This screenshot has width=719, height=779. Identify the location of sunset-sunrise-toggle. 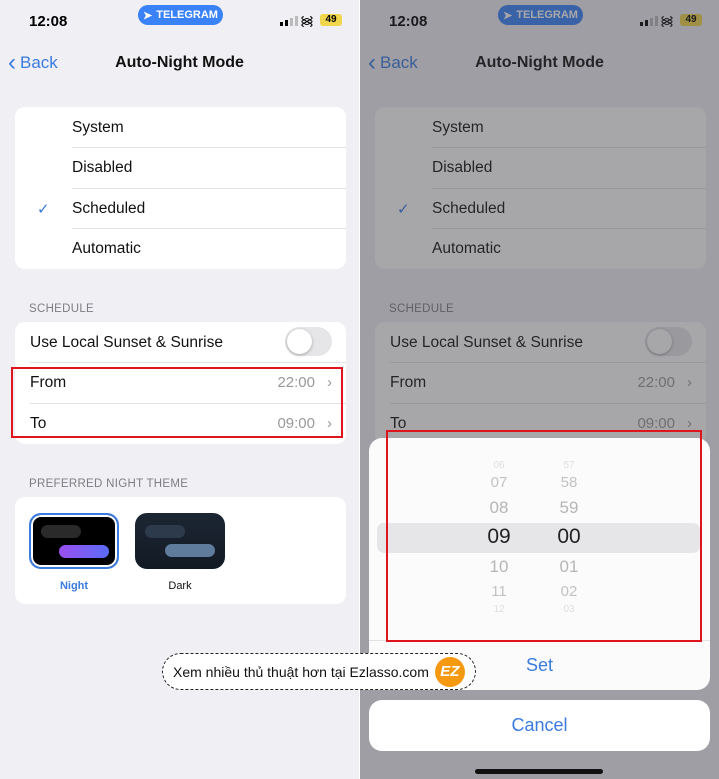
(308, 341).